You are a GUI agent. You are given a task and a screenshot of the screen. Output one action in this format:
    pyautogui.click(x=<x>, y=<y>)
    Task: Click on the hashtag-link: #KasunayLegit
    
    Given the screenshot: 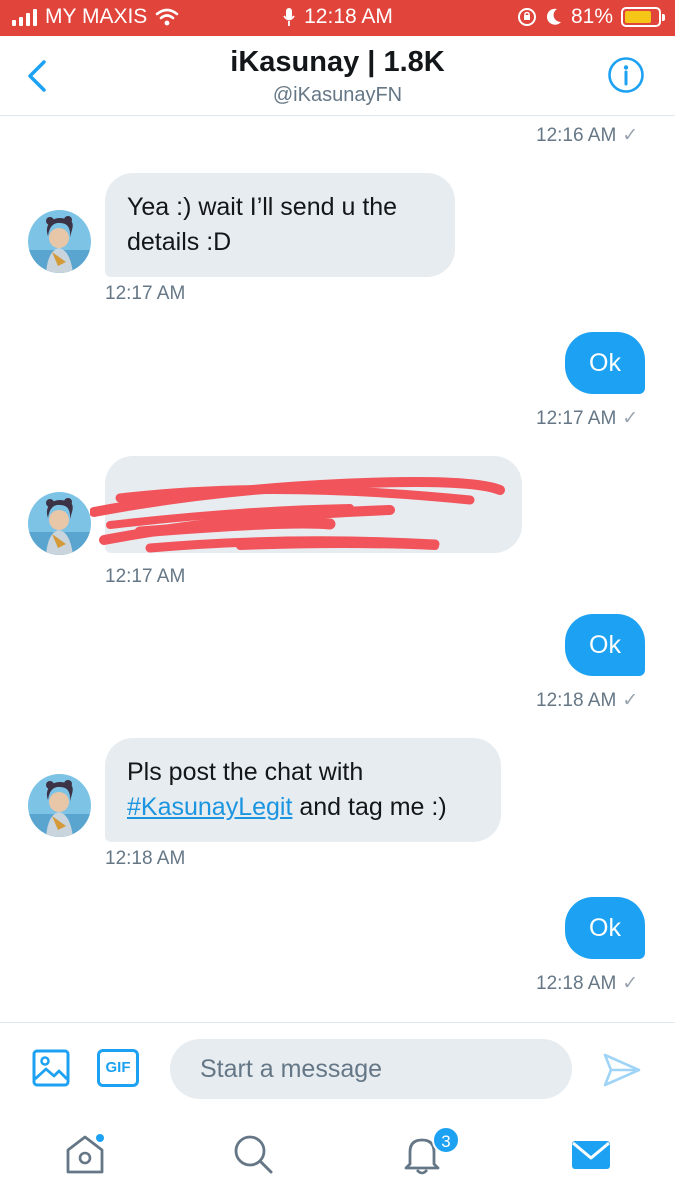 What is the action you would take?
    pyautogui.click(x=209, y=807)
    